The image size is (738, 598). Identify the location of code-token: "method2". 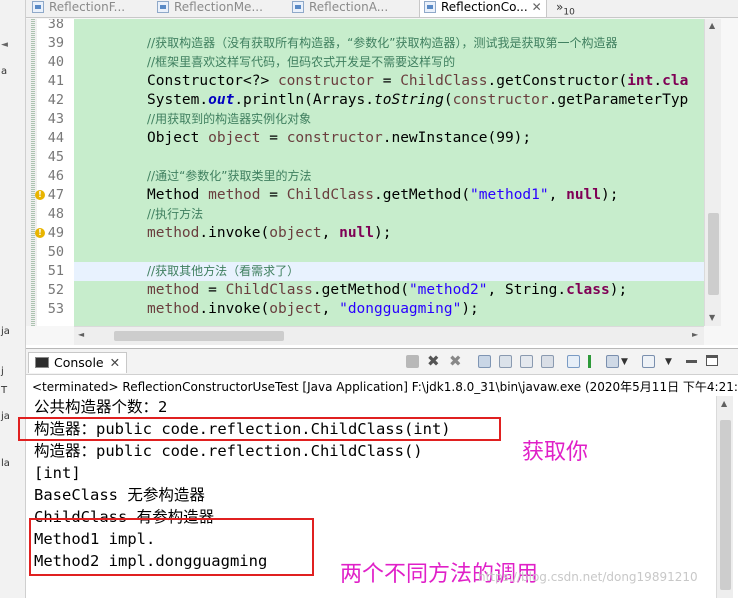
(448, 290).